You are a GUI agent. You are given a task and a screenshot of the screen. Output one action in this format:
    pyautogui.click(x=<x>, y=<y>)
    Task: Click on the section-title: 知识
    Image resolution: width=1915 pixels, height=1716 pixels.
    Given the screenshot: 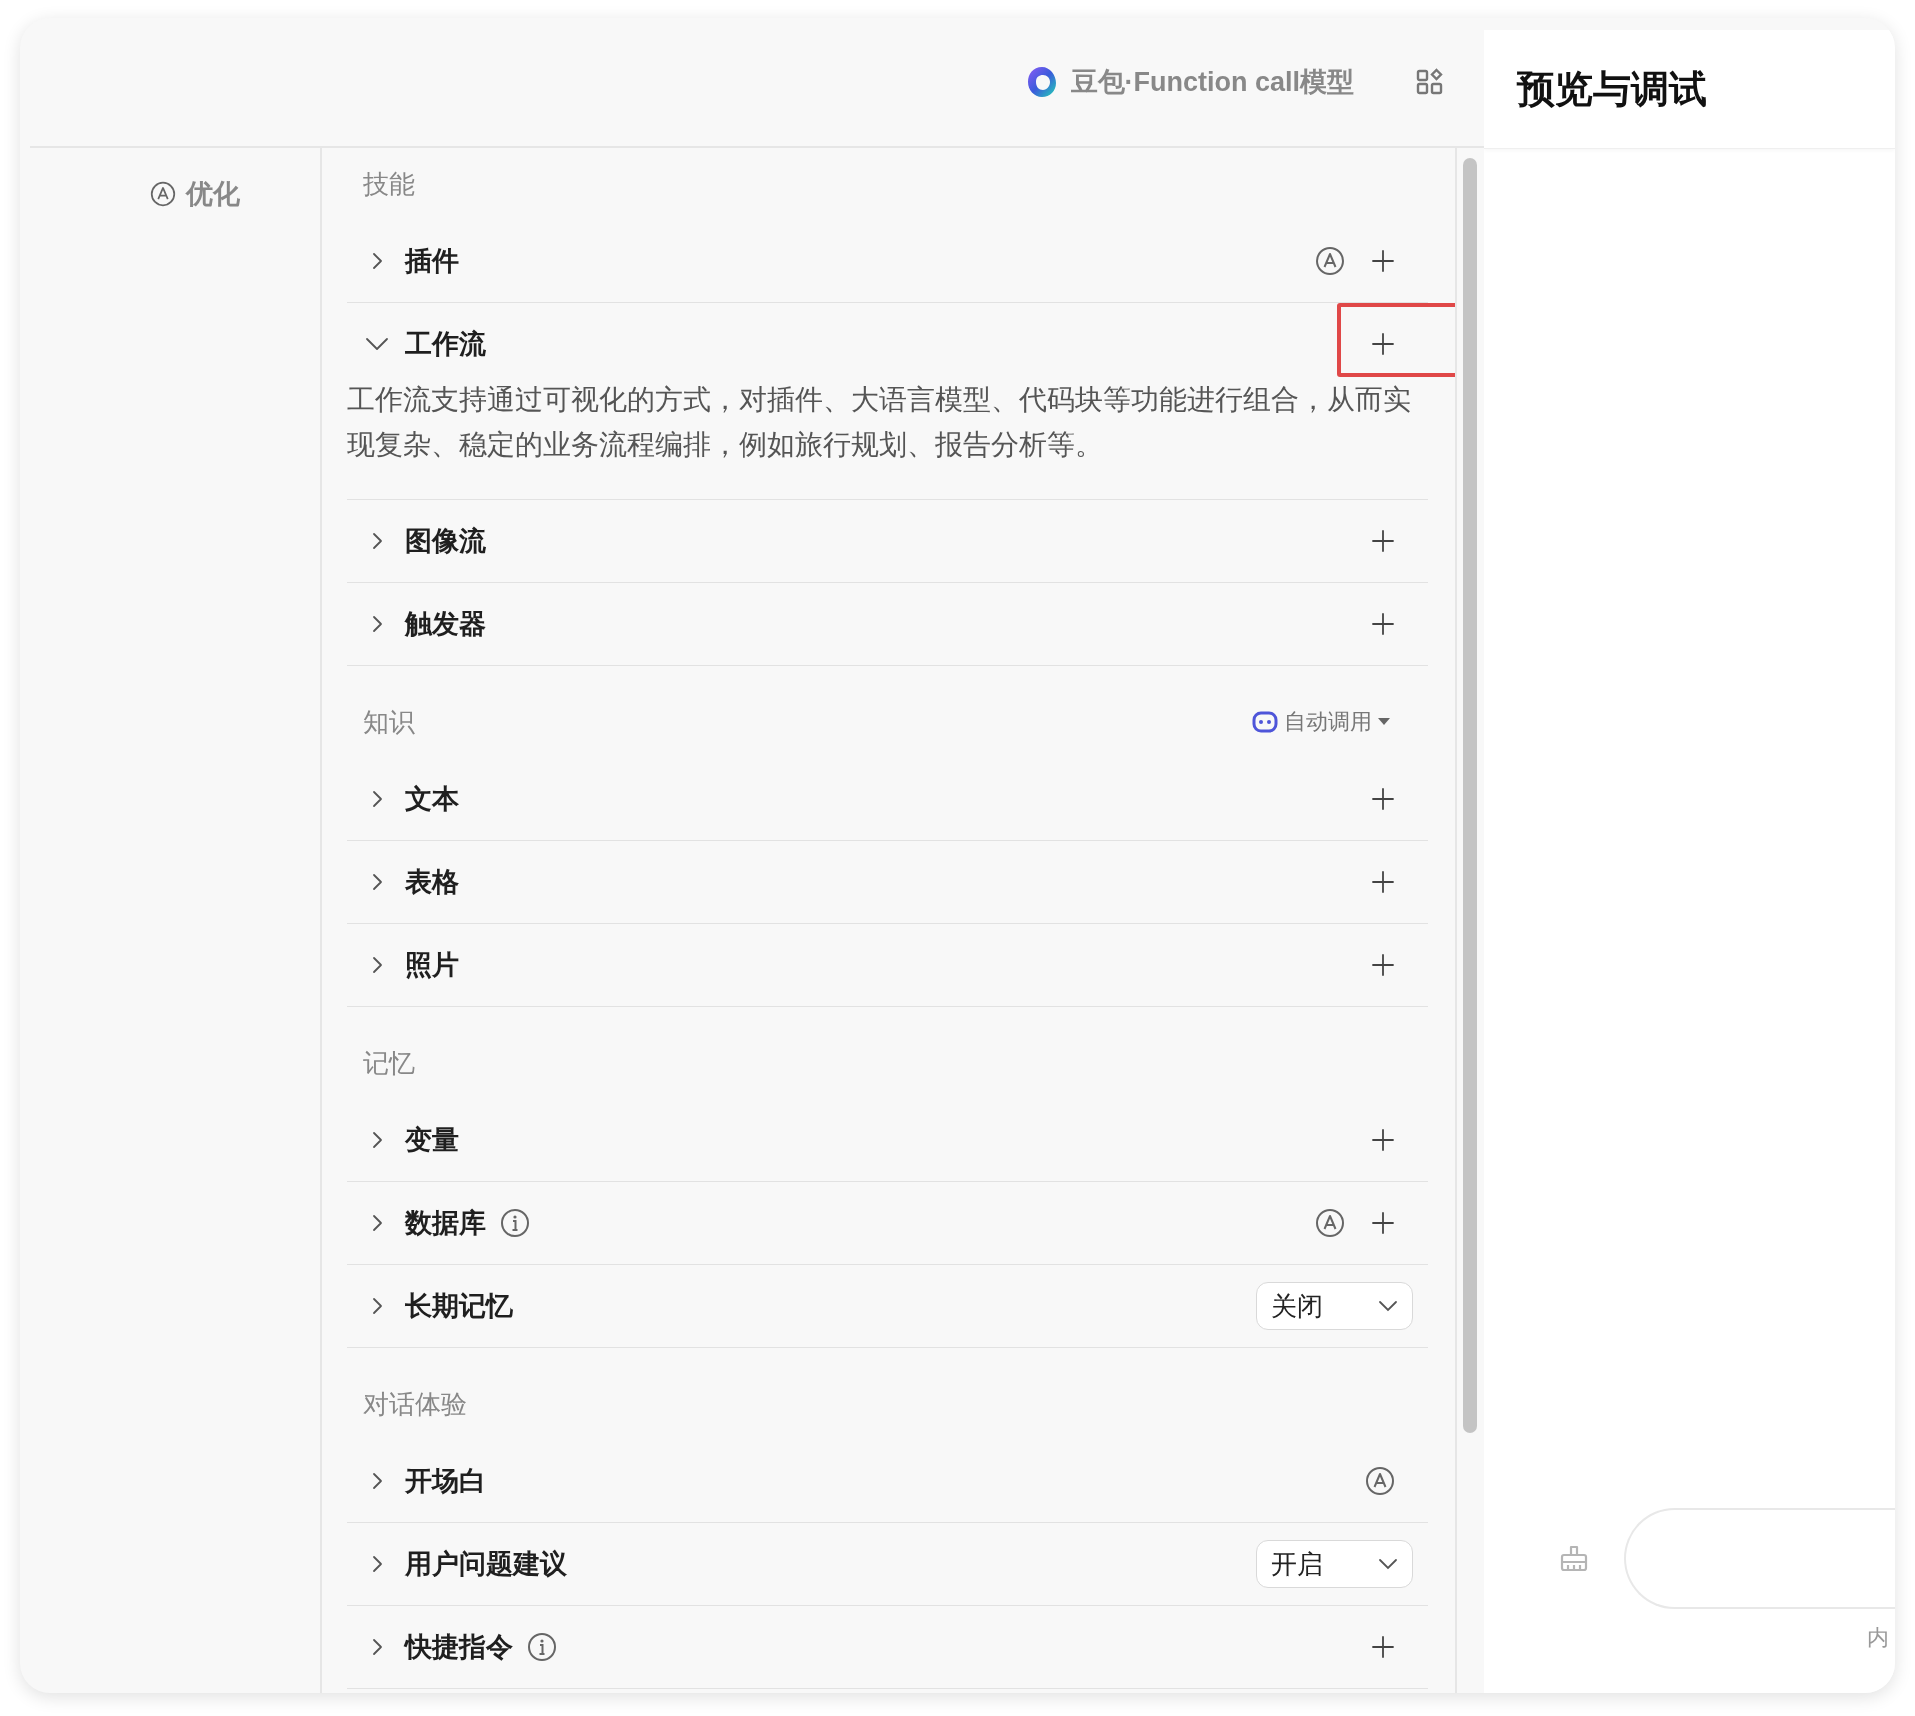 What is the action you would take?
    pyautogui.click(x=389, y=722)
    